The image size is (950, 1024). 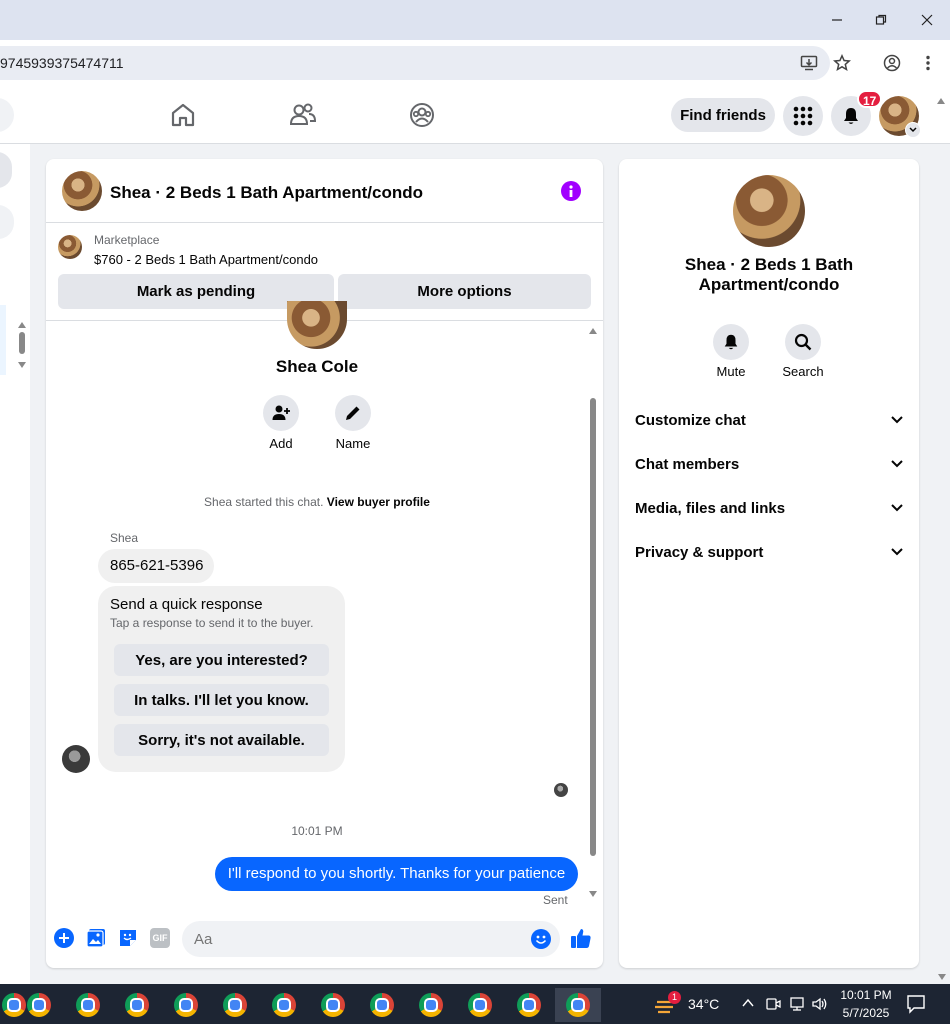 I want to click on add-person-icon, so click(x=281, y=412).